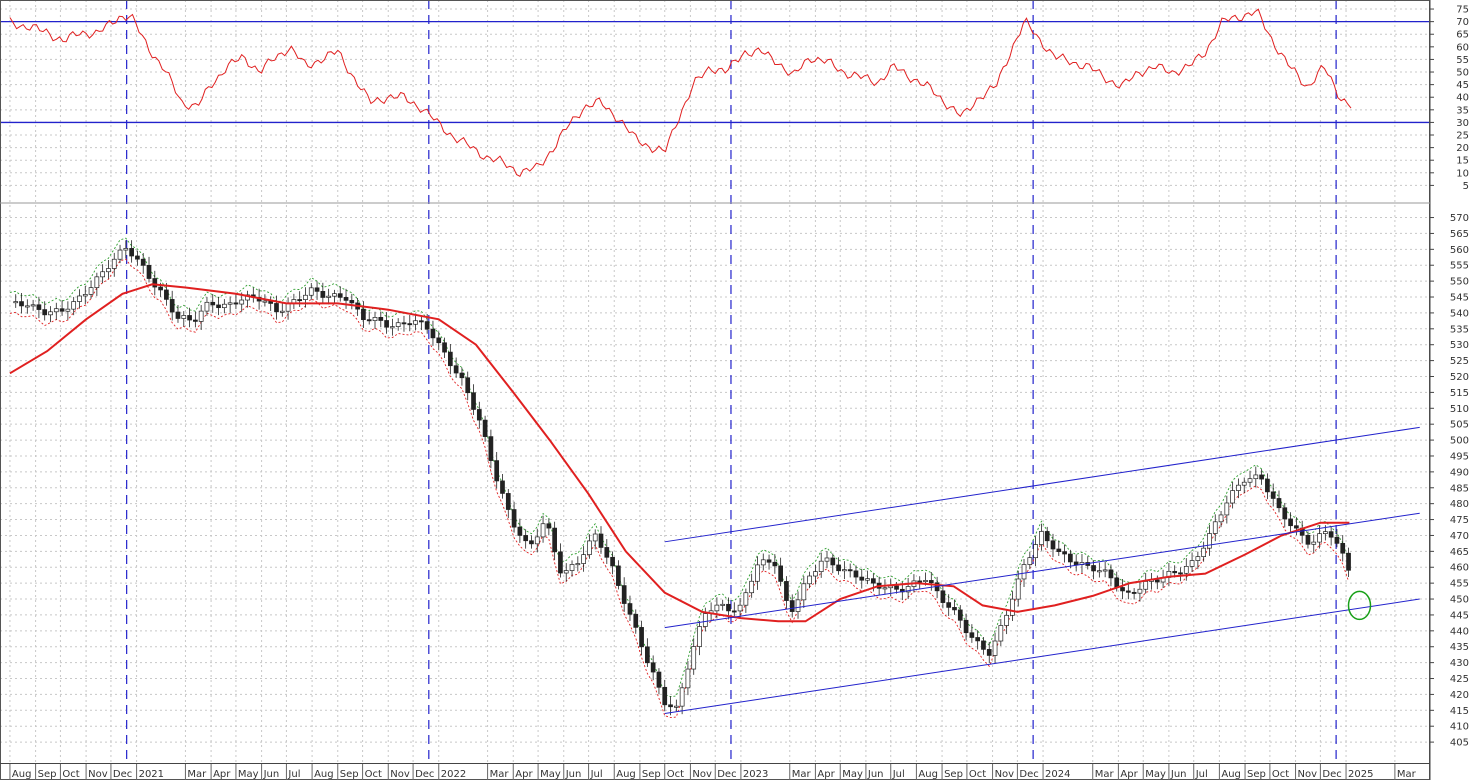  Describe the element at coordinates (1129, 774) in the screenshot. I see `x-tick-label: Apr` at that location.